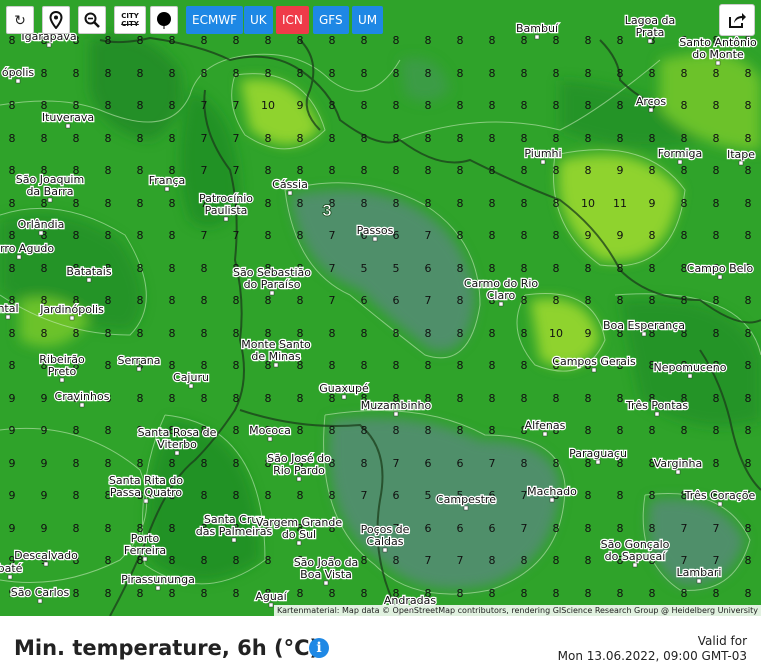  What do you see at coordinates (552, 491) in the screenshot?
I see `city-label: Machado` at bounding box center [552, 491].